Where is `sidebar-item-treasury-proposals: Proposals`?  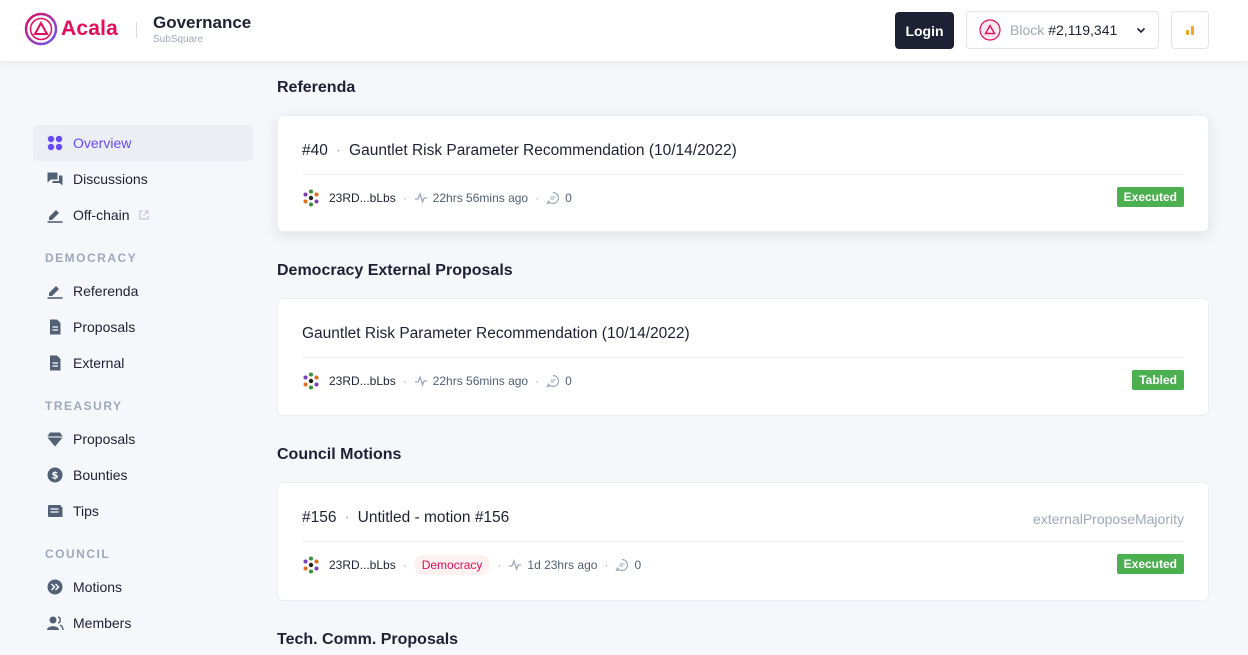 sidebar-item-treasury-proposals: Proposals is located at coordinates (143, 439).